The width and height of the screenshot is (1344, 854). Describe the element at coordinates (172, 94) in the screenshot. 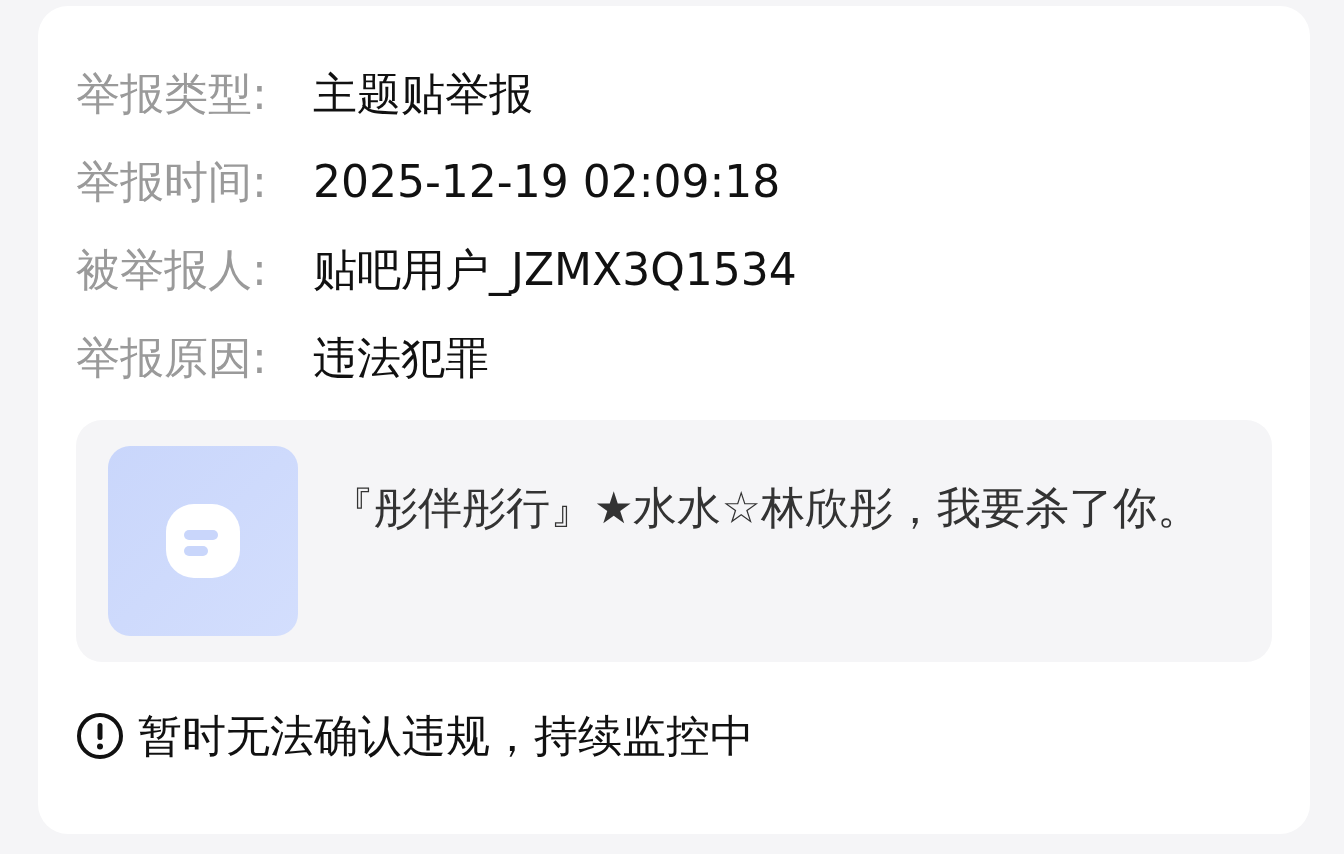

I see `field-label: 举报类型:` at that location.